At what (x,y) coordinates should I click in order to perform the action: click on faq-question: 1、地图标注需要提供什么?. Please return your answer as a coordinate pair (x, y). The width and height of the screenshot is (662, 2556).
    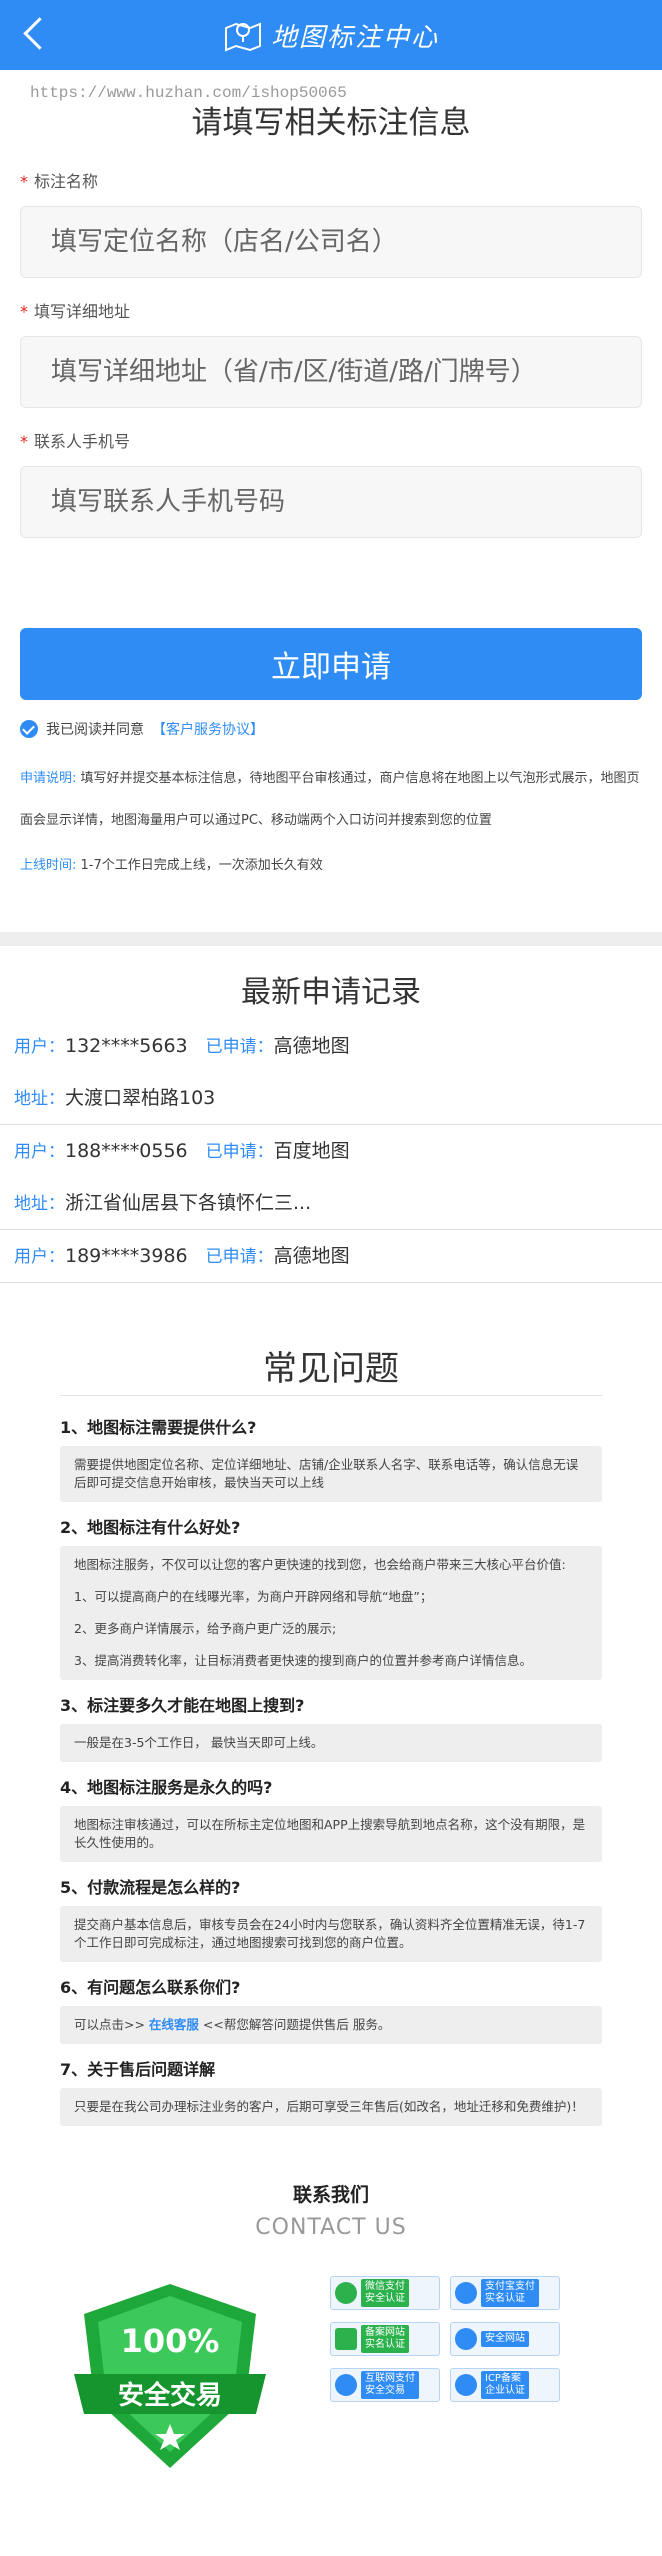
    Looking at the image, I should click on (158, 1427).